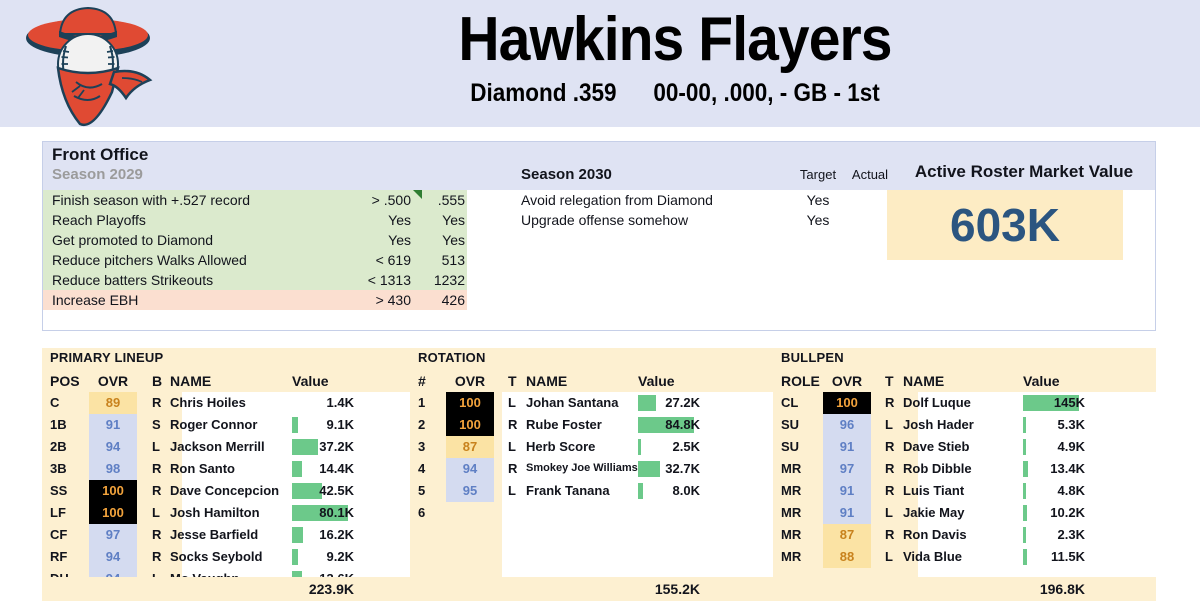 This screenshot has width=1200, height=601. Describe the element at coordinates (1054, 491) in the screenshot. I see `row-value-cell: 4.8K` at that location.